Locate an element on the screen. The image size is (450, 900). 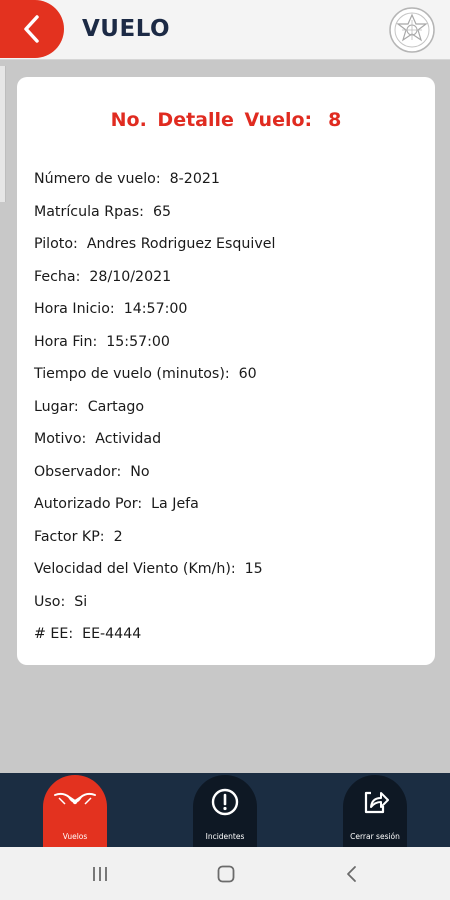
field-row: Velocidad del Viento (Km/h): 15 is located at coordinates (229, 575).